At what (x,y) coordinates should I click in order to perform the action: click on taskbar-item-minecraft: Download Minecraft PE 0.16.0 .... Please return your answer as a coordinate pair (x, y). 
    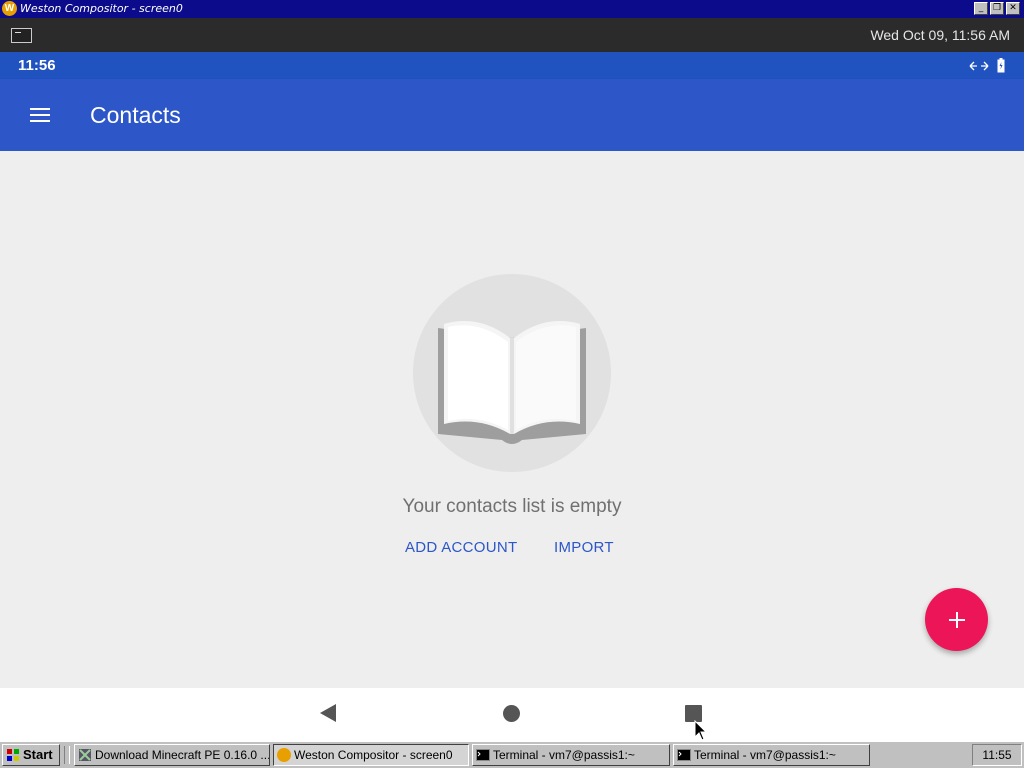
    Looking at the image, I should click on (172, 755).